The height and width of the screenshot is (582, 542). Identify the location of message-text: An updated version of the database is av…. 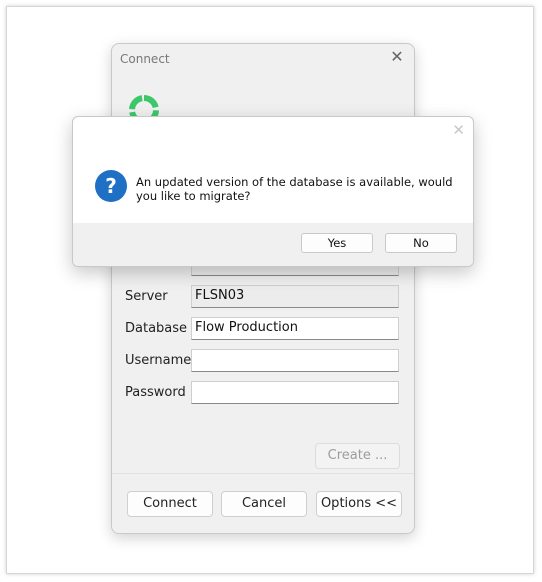
(294, 189).